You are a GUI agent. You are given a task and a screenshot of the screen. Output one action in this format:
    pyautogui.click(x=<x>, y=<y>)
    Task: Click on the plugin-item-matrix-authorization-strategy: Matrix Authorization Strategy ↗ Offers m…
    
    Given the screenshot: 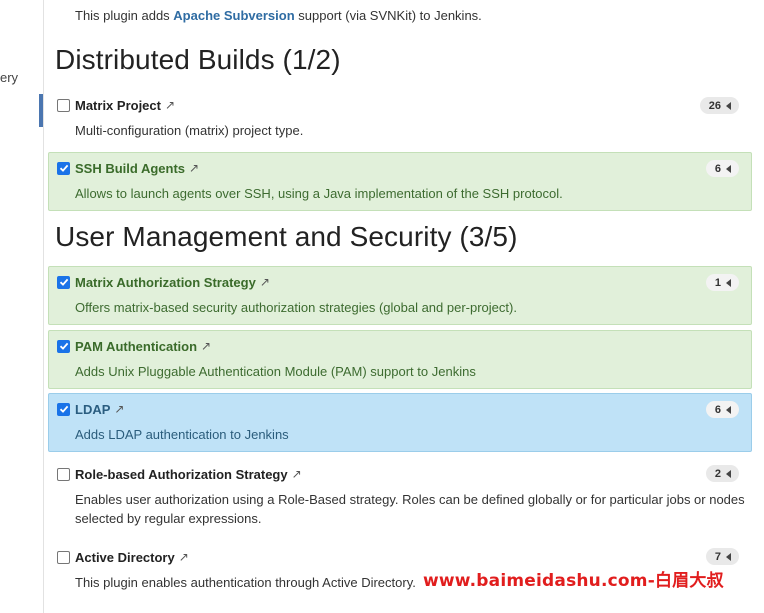 What is the action you would take?
    pyautogui.click(x=400, y=295)
    